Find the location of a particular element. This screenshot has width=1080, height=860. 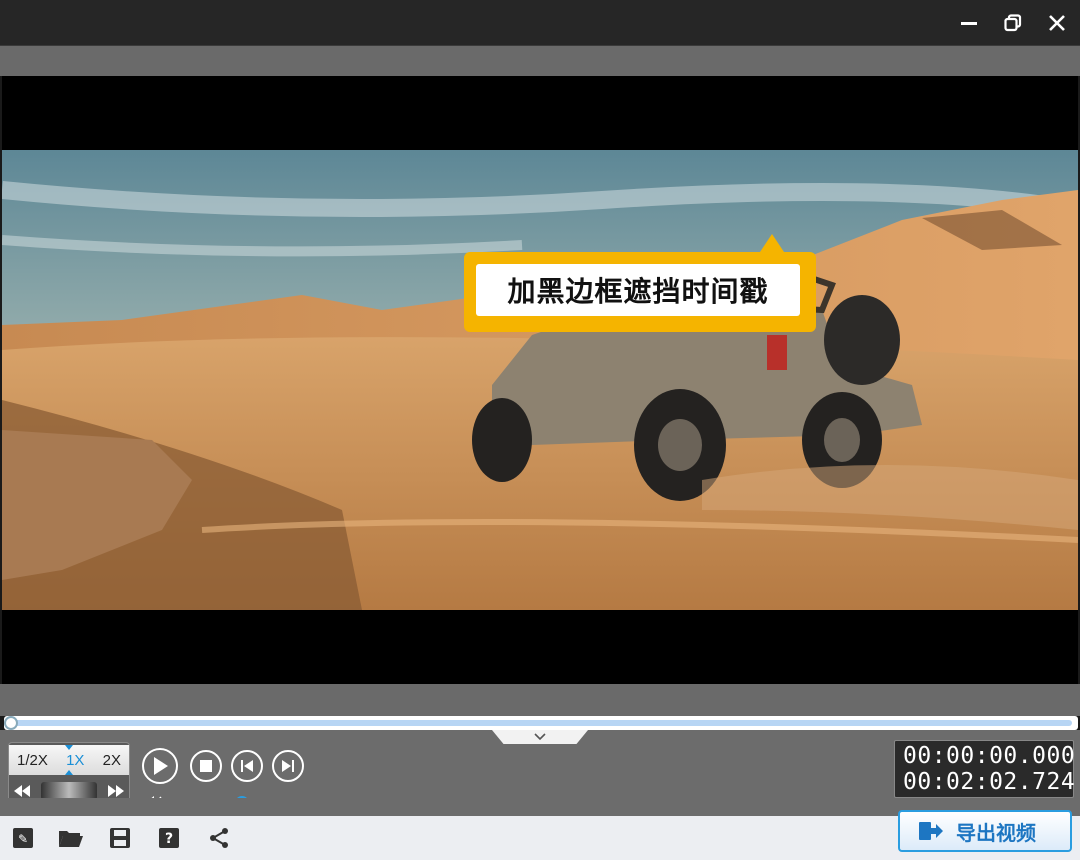

timecode-display: 00:00:00.000 00:02:02.724 is located at coordinates (985, 769).